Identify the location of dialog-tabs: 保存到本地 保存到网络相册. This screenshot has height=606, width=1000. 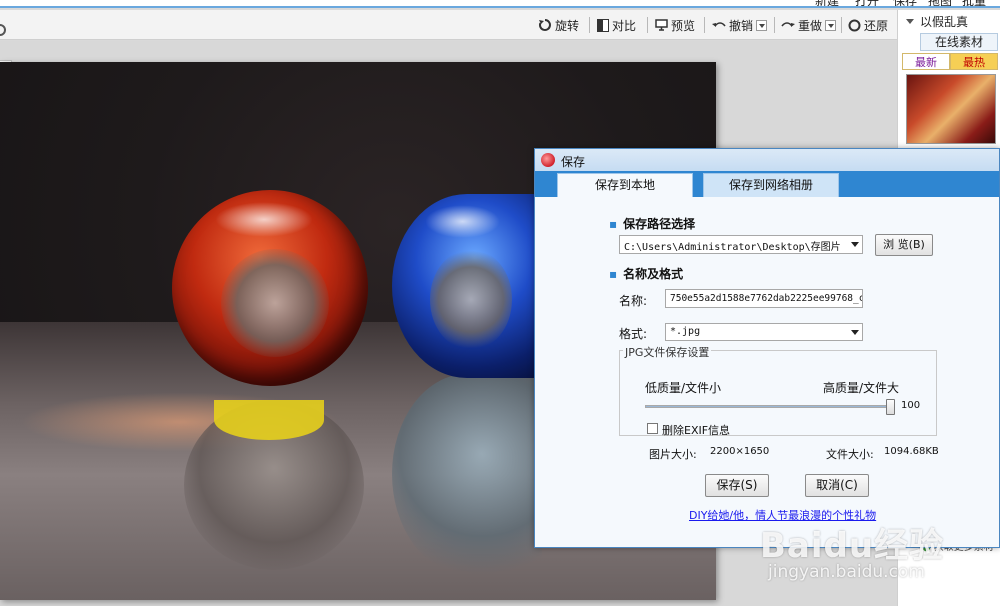
(767, 184).